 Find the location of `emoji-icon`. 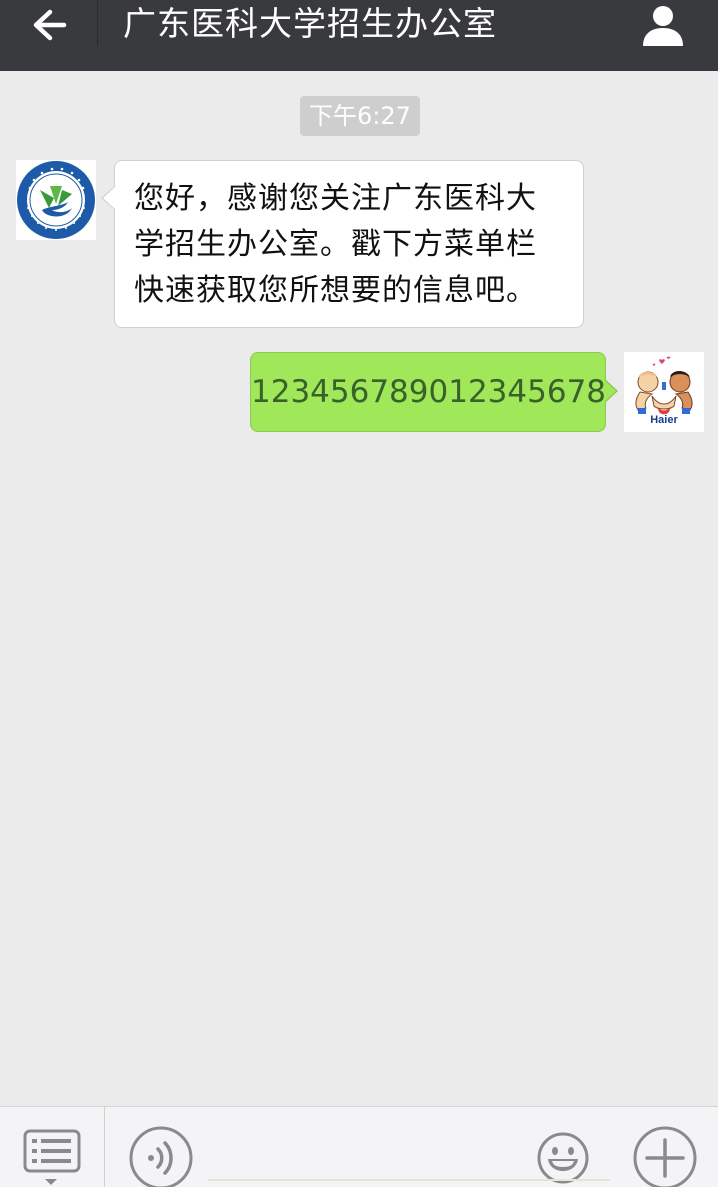

emoji-icon is located at coordinates (563, 1158).